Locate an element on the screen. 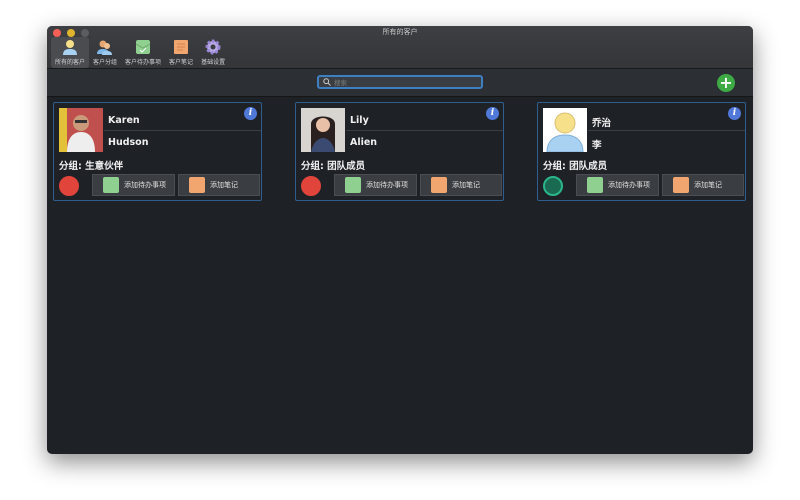  first-name: Karen is located at coordinates (124, 120).